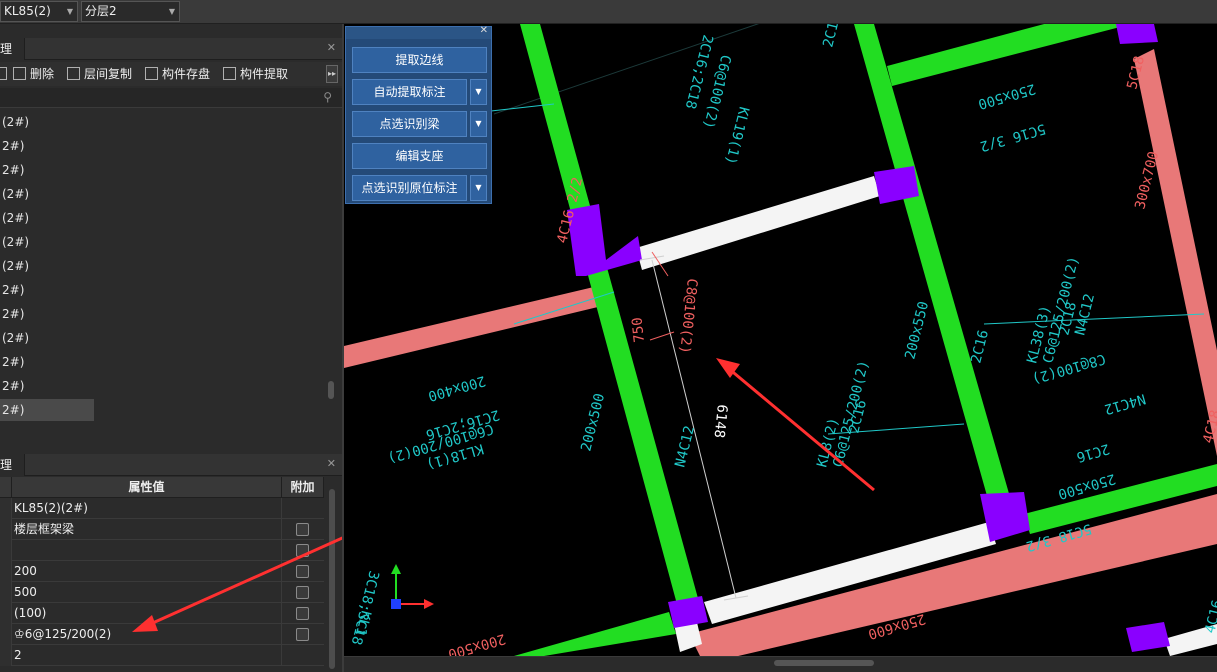 The width and height of the screenshot is (1217, 672). What do you see at coordinates (409, 124) in the screenshot?
I see `pick-beam-button: 点选识别梁` at bounding box center [409, 124].